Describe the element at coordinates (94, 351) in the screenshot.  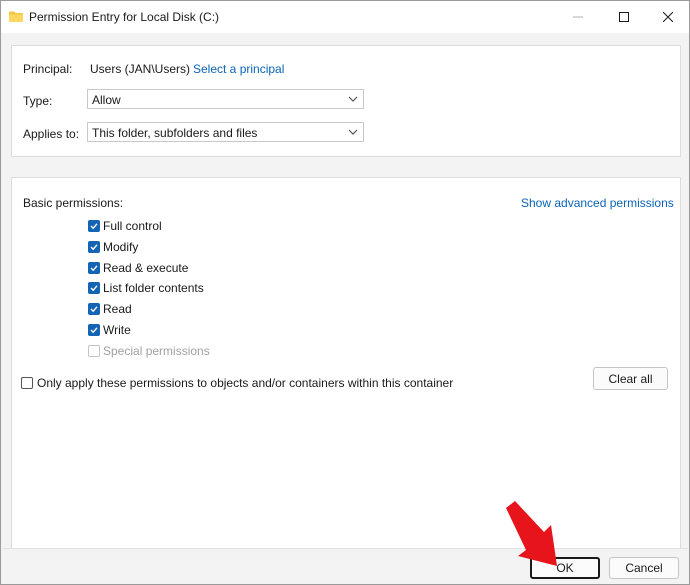
I see `special-permissions-checkbox` at that location.